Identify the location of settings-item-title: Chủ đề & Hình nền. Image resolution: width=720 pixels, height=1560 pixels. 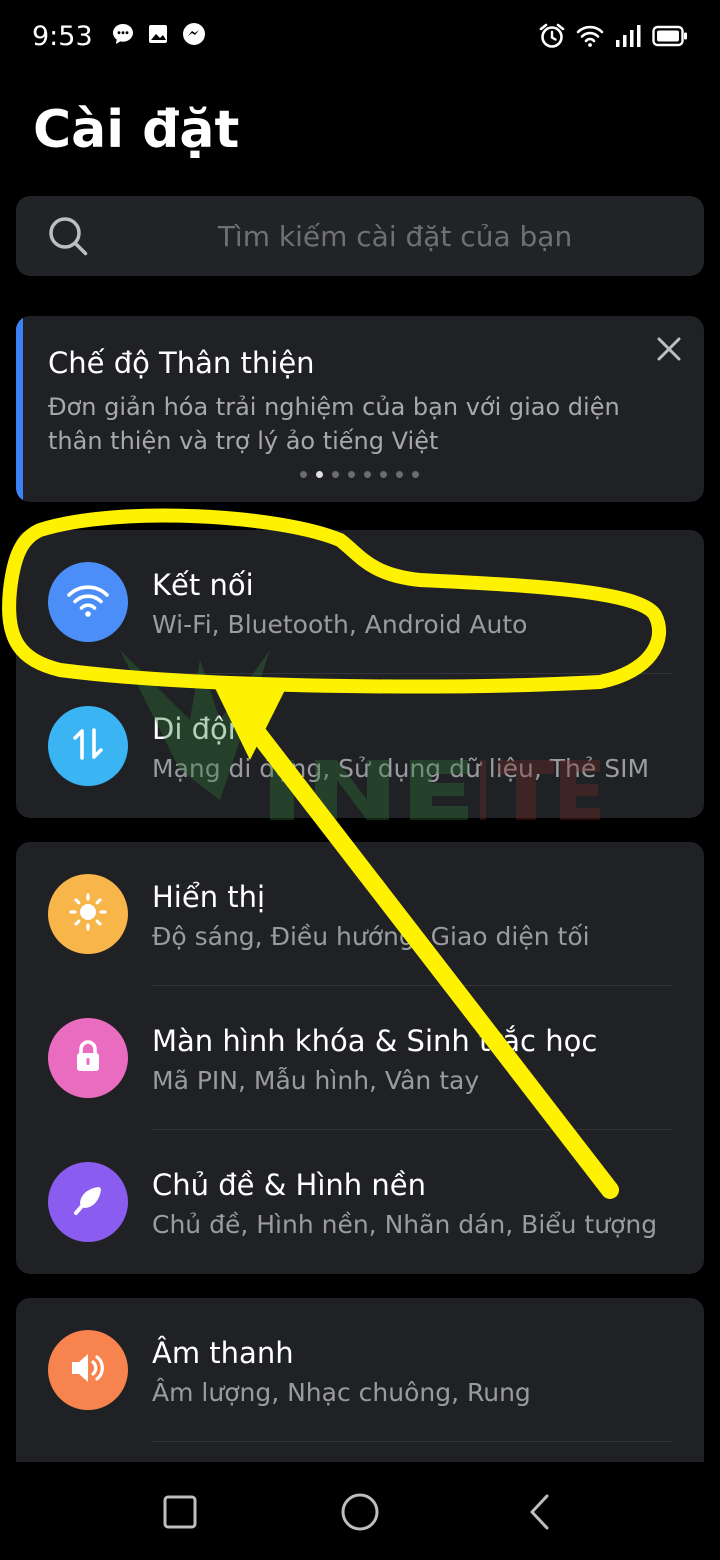
(289, 1185).